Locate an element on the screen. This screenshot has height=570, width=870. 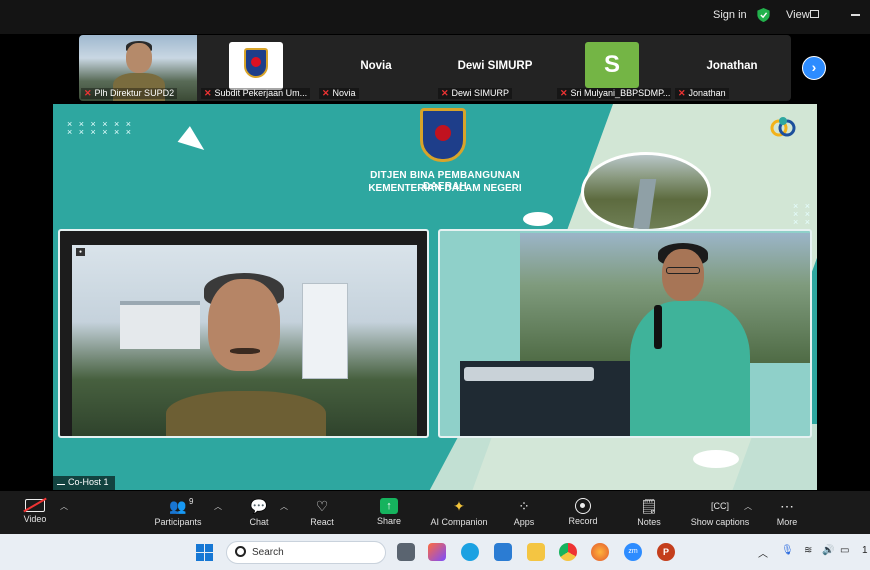
task-view-icon is located at coordinates (406, 552).